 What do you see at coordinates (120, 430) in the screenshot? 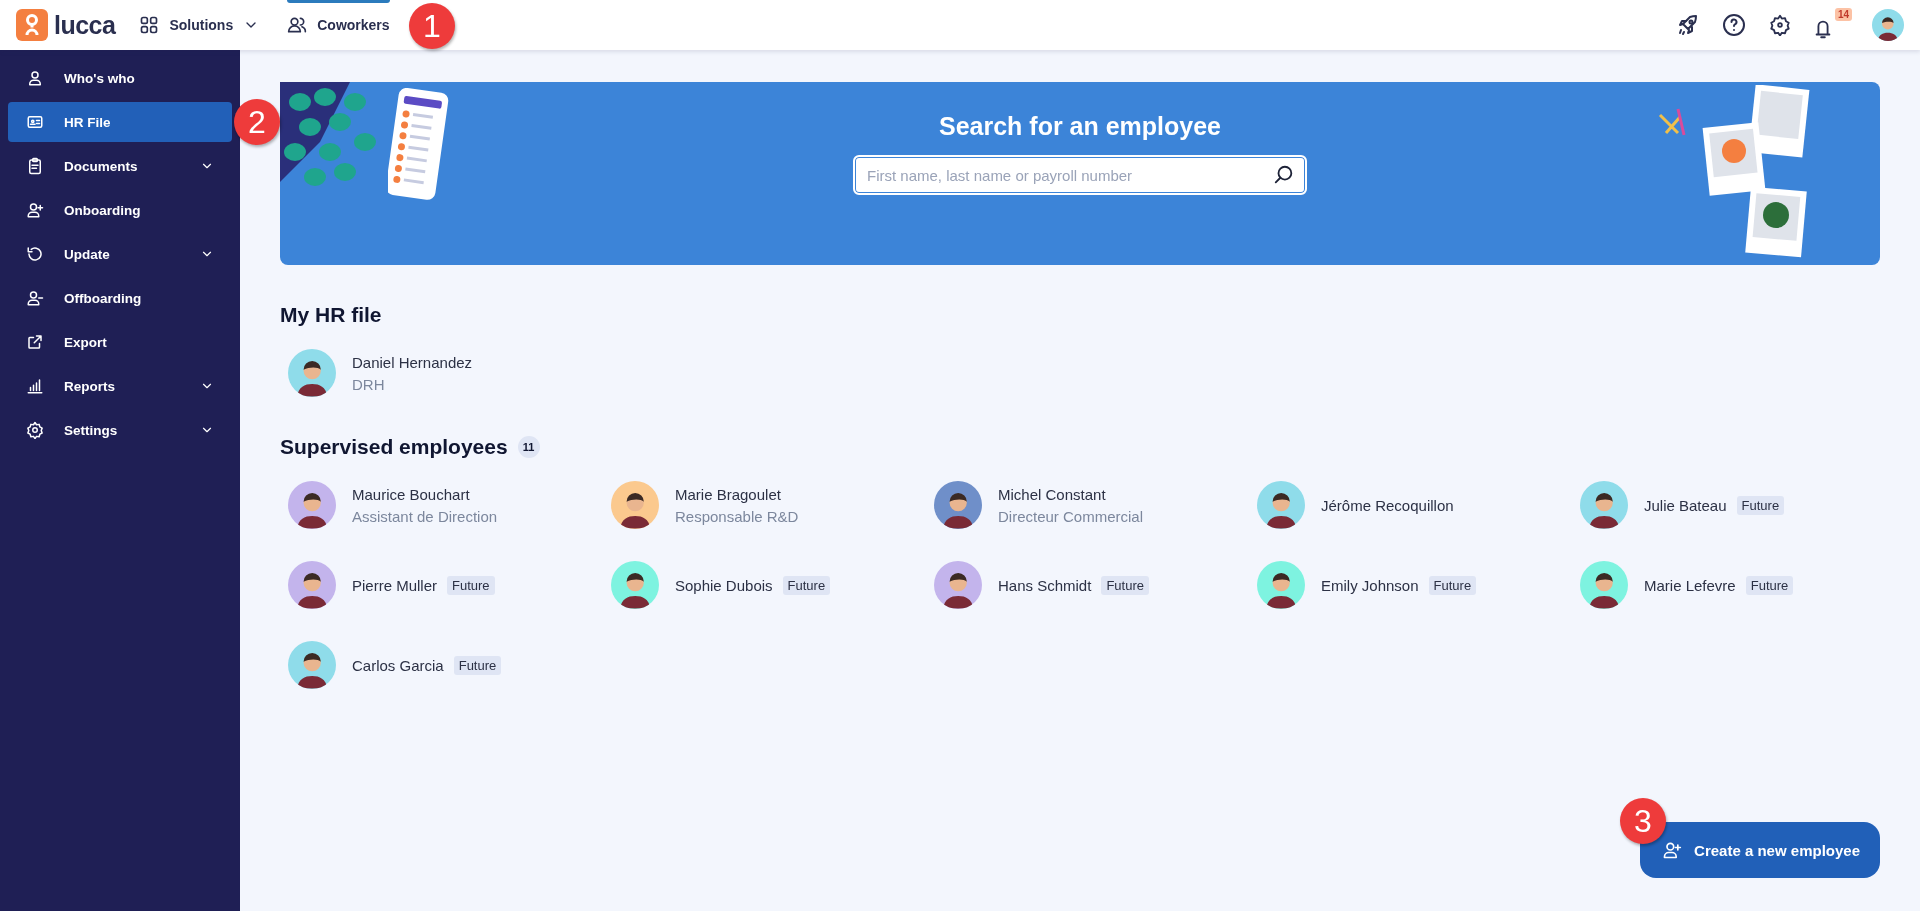
I see `sidebar-item: Settings` at bounding box center [120, 430].